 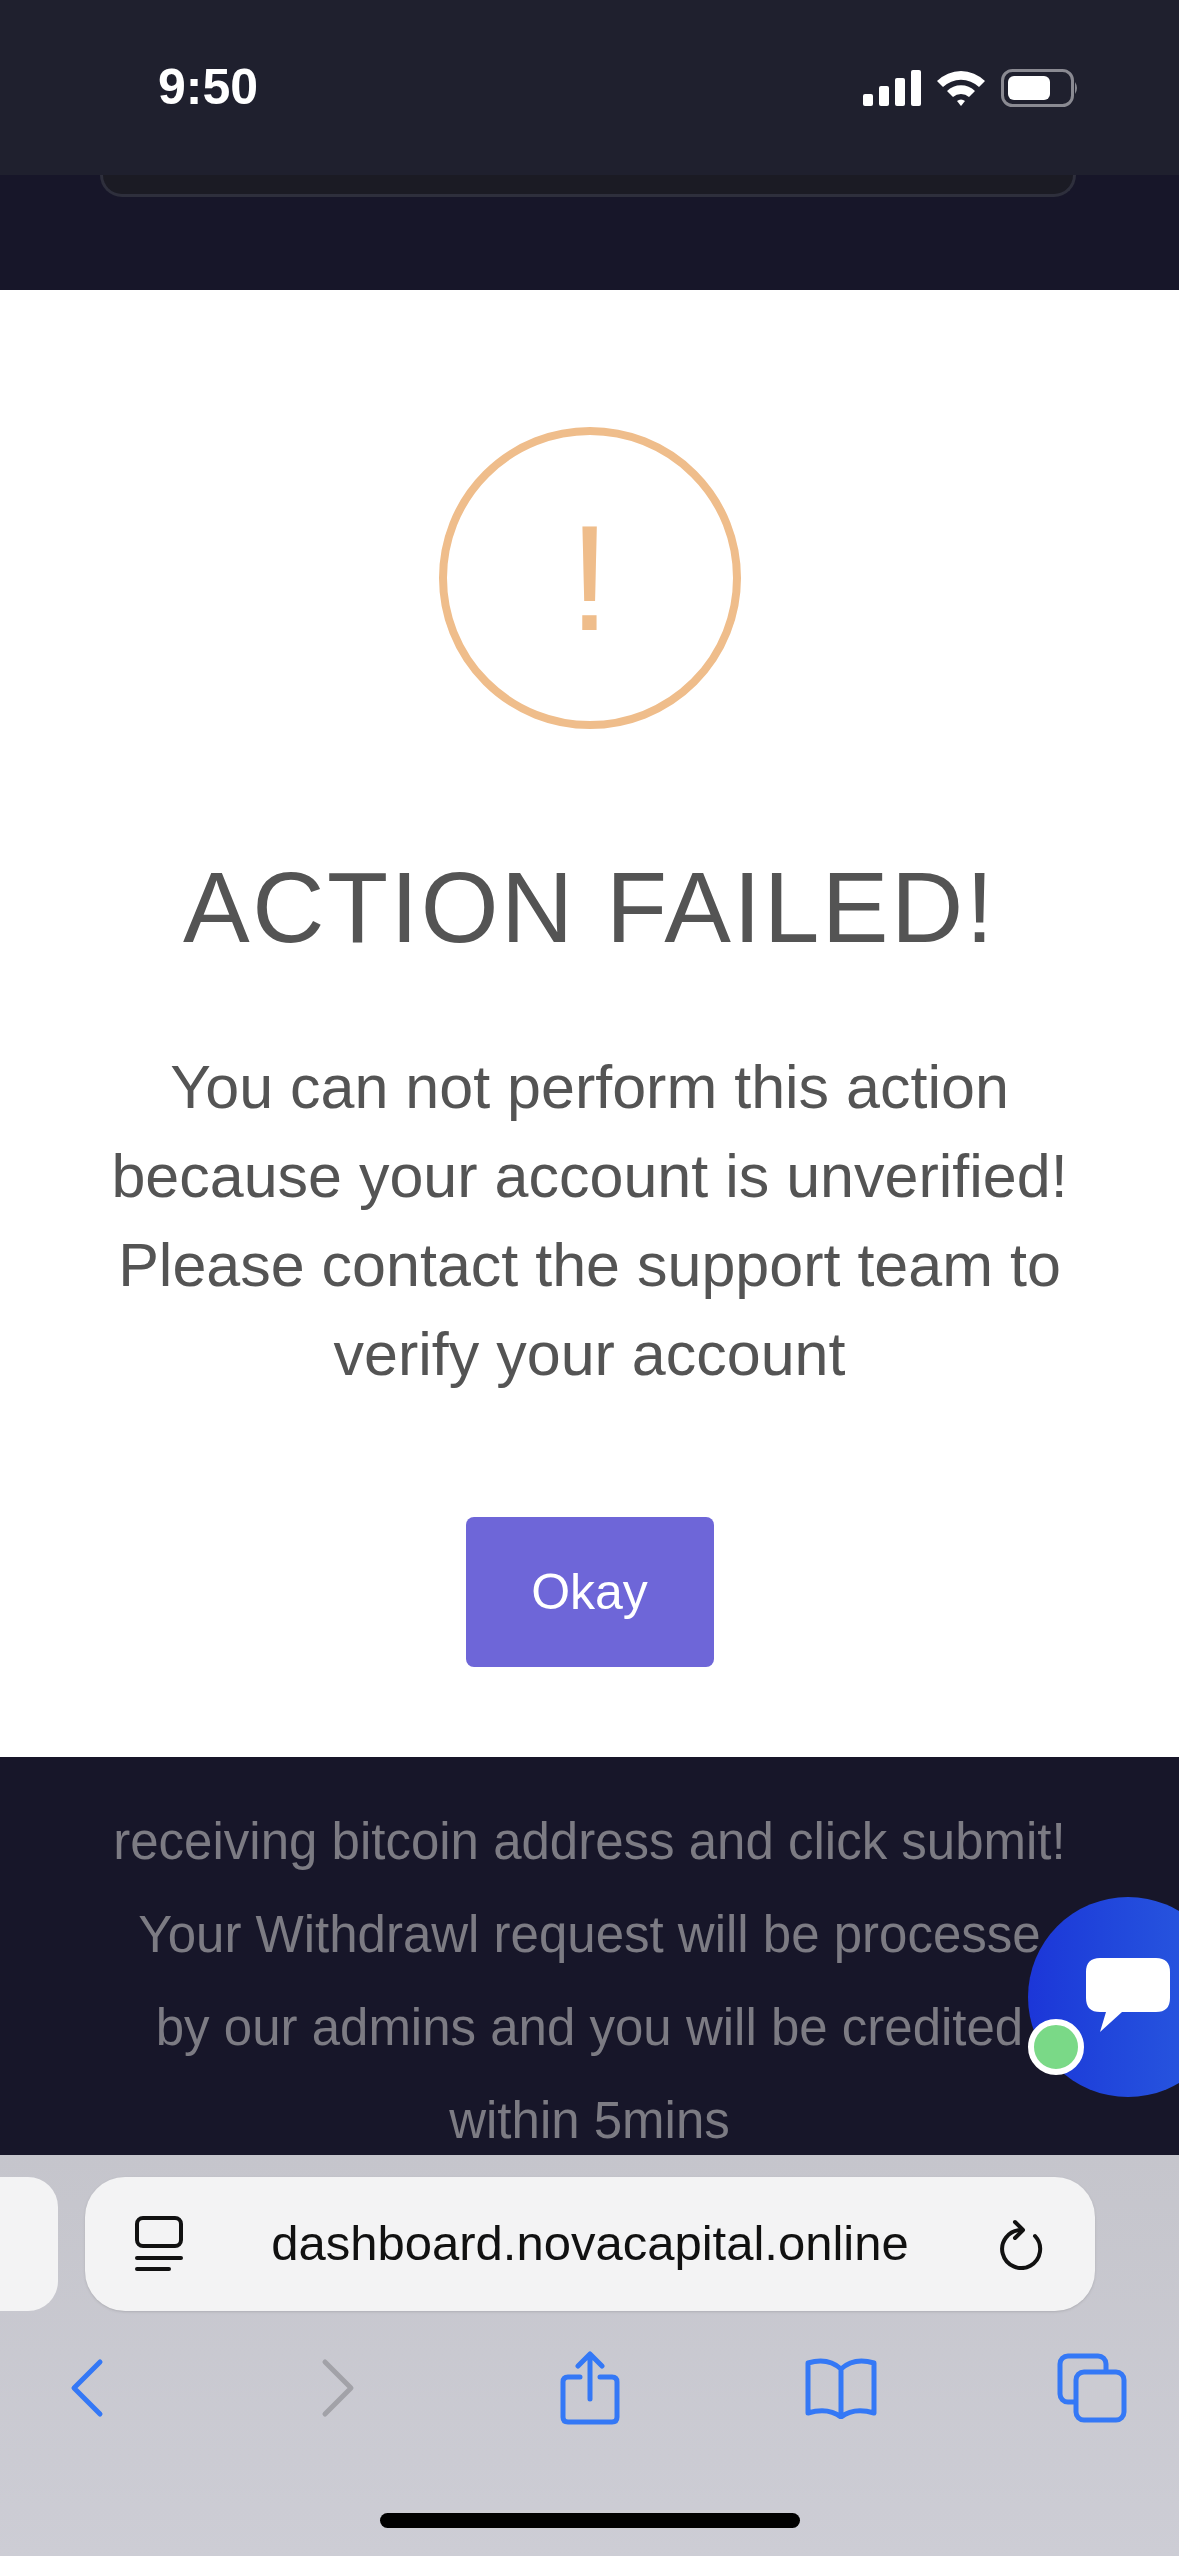 What do you see at coordinates (87, 2388) in the screenshot?
I see `back-icon` at bounding box center [87, 2388].